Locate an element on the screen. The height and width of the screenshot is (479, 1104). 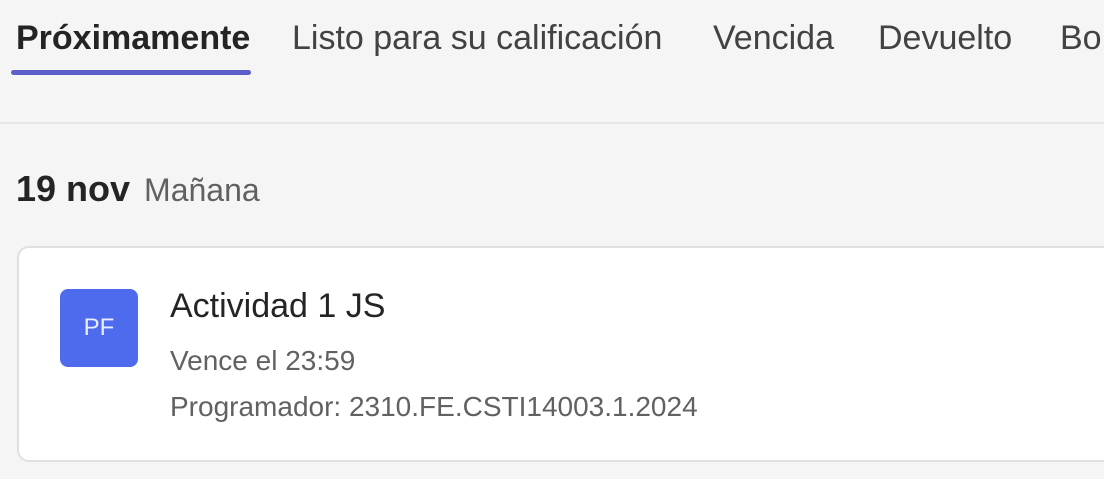
date-group-heading: 19 nov Mañana is located at coordinates (138, 189).